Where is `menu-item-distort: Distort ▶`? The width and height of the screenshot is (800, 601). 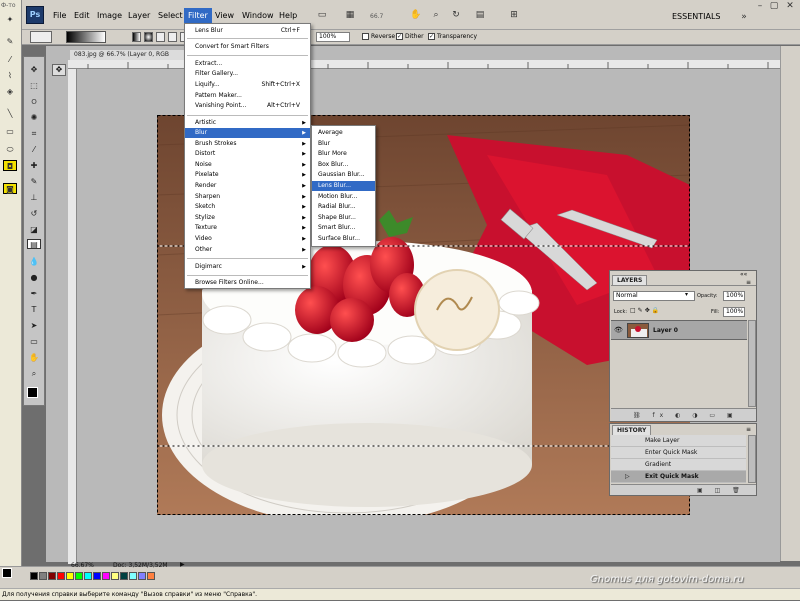 menu-item-distort: Distort ▶ is located at coordinates (247, 154).